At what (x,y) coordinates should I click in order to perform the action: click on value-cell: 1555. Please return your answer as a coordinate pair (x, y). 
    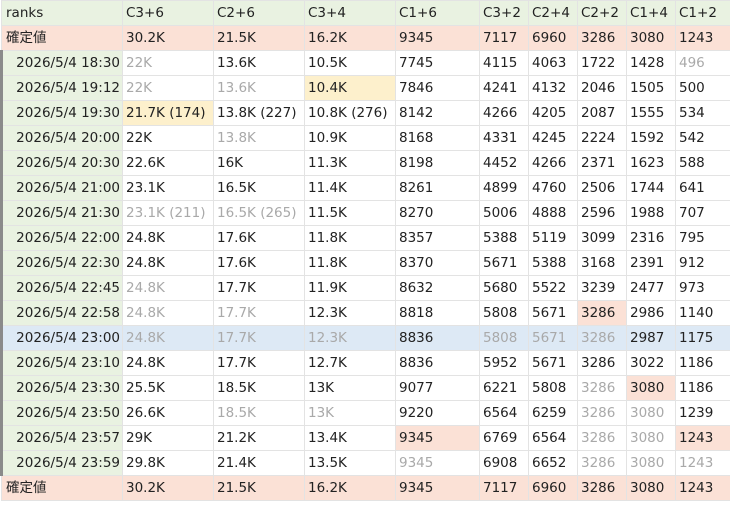
    Looking at the image, I should click on (651, 113).